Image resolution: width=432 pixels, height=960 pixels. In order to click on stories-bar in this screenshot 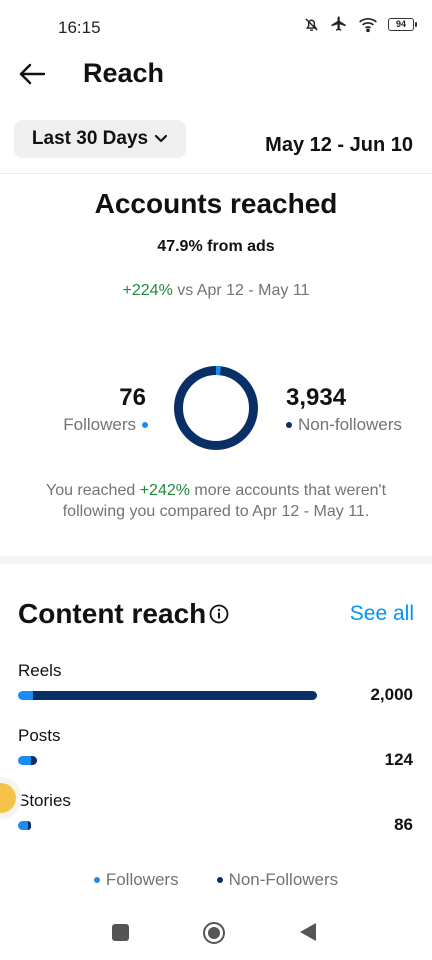, I will do `click(24, 825)`.